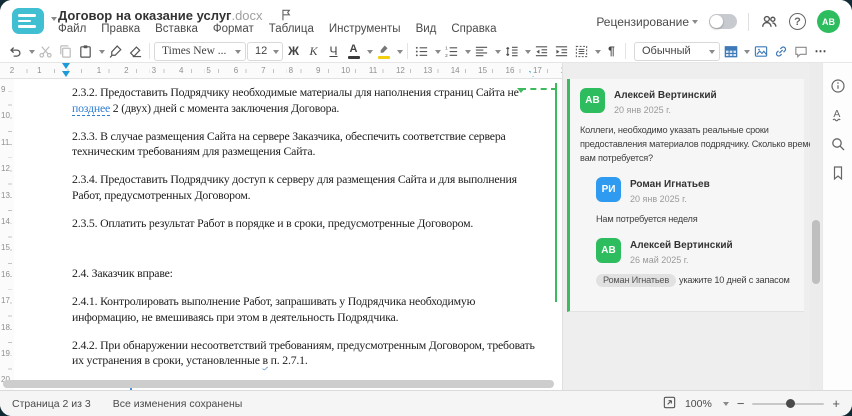  I want to click on left-indent-marker, so click(66, 74).